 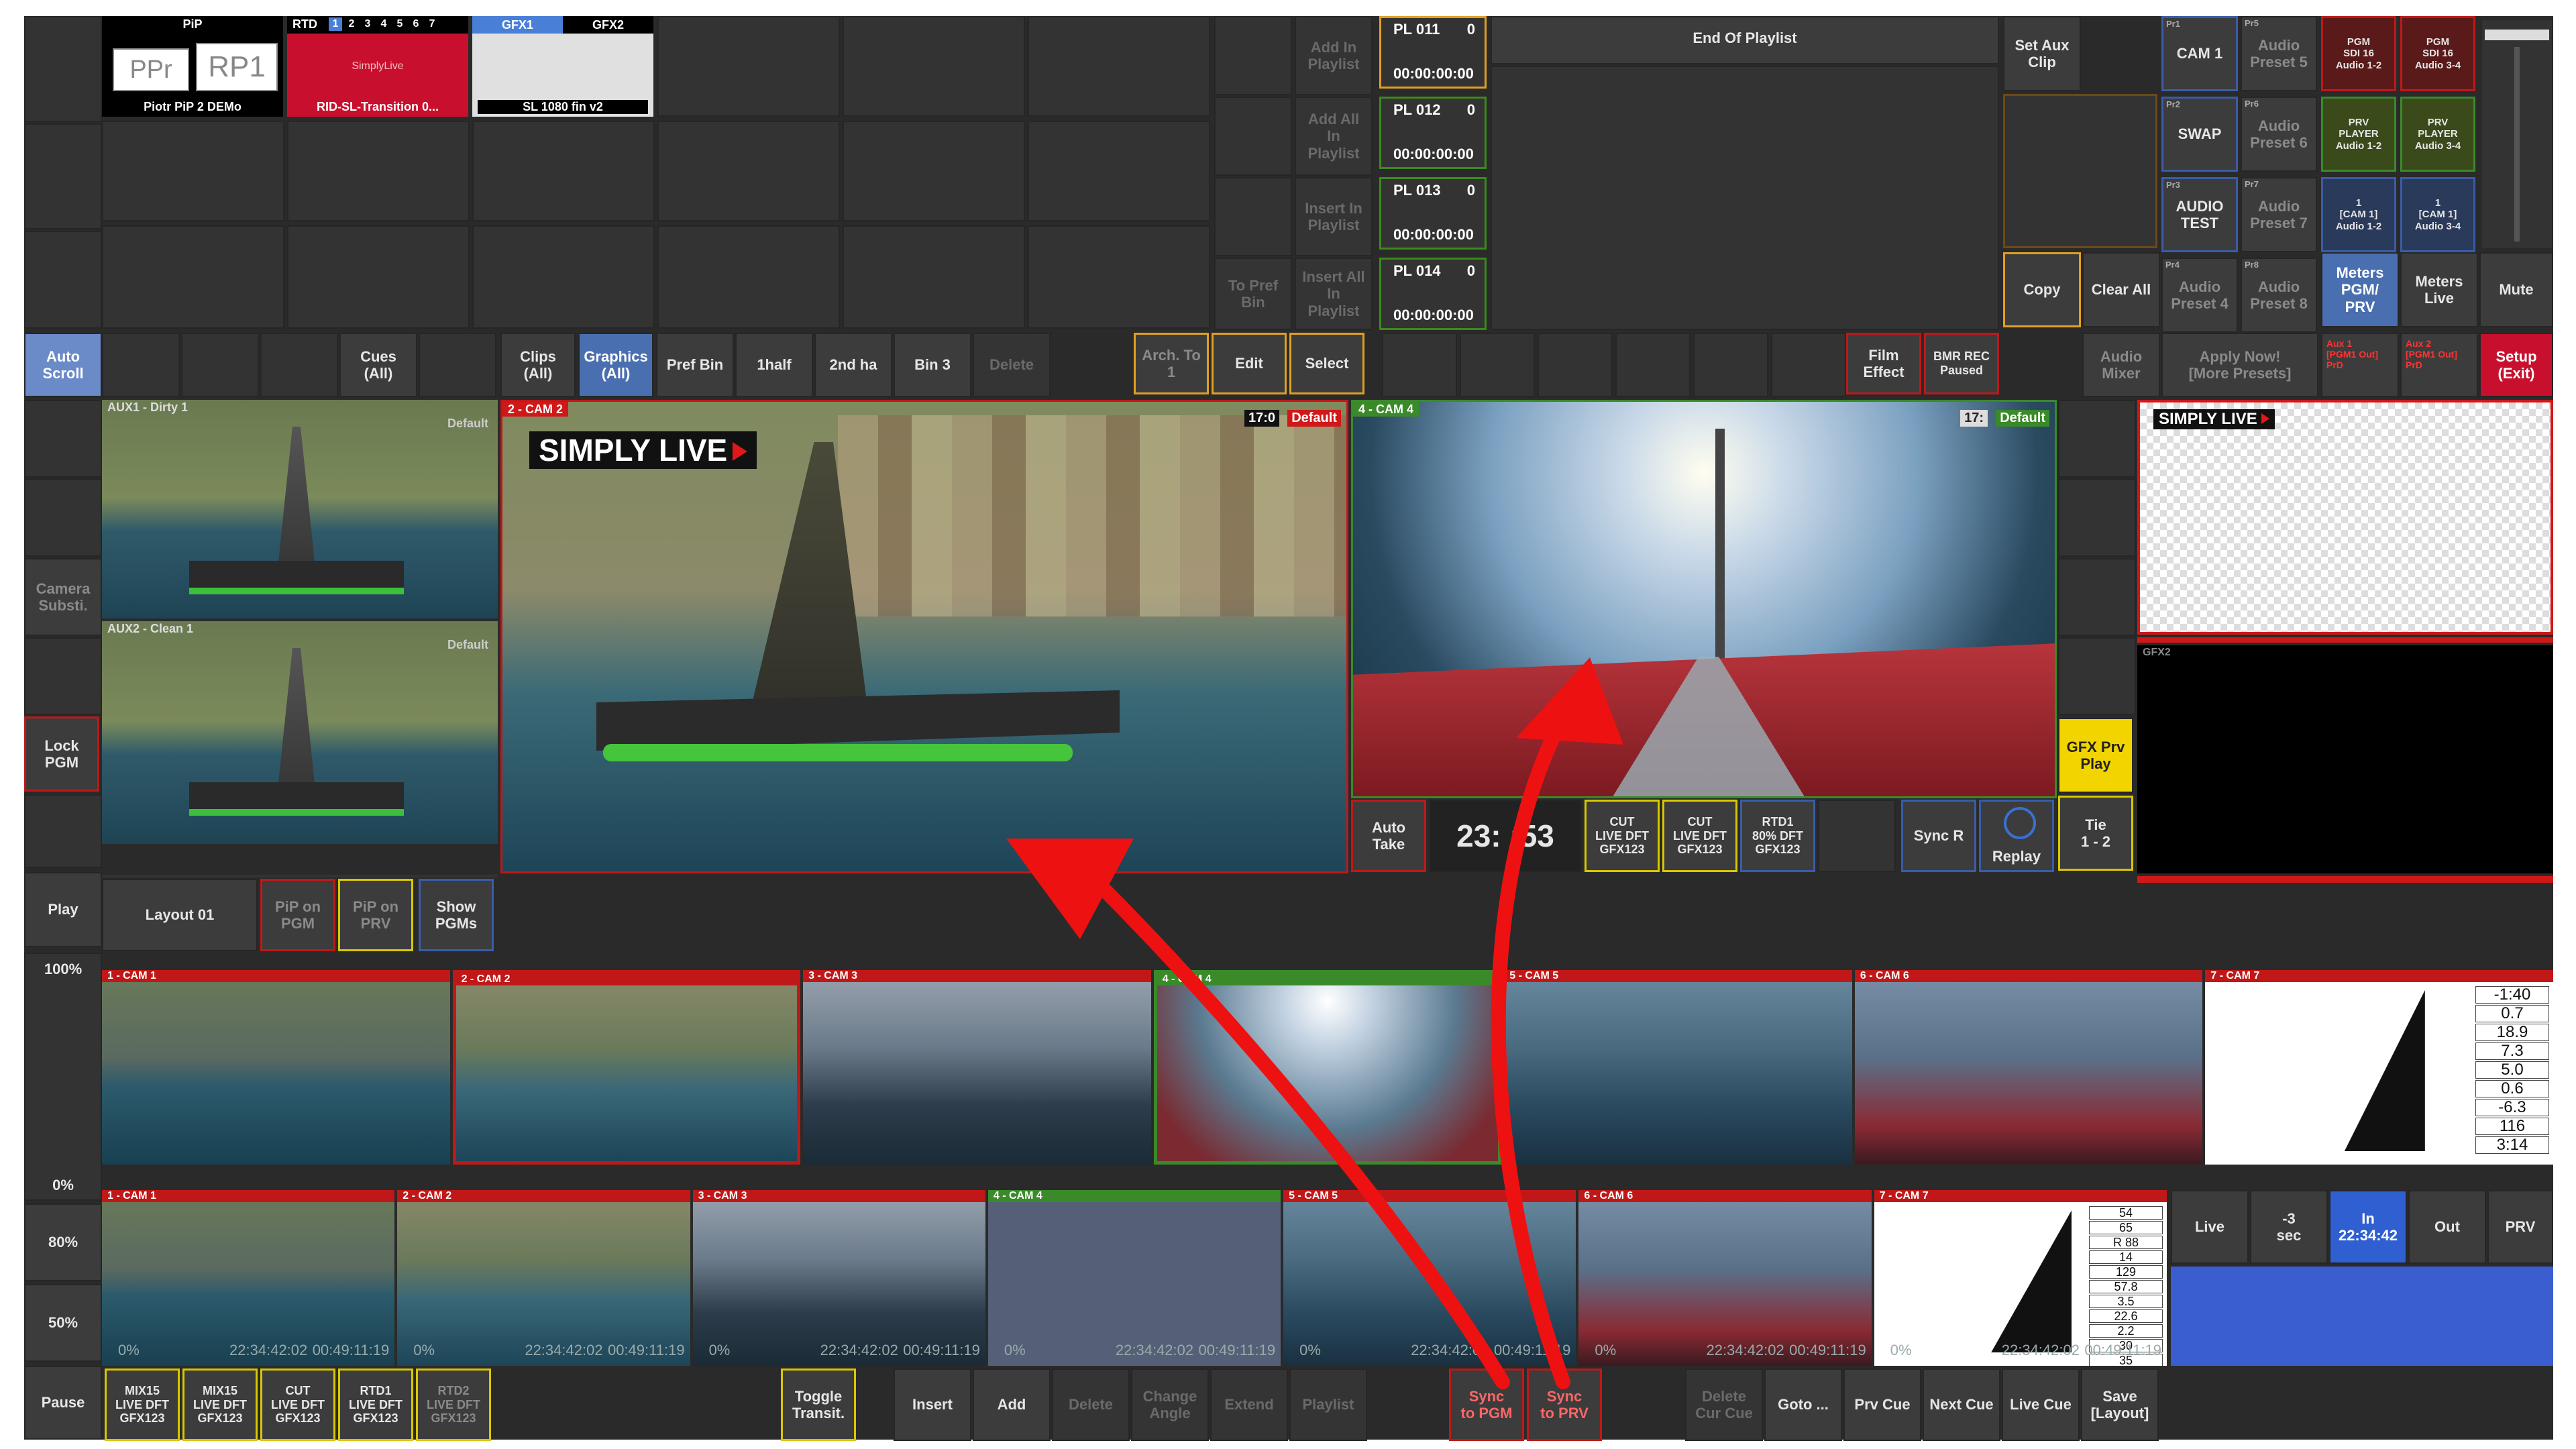 What do you see at coordinates (1388, 836) in the screenshot?
I see `auto-take-button: Auto Take` at bounding box center [1388, 836].